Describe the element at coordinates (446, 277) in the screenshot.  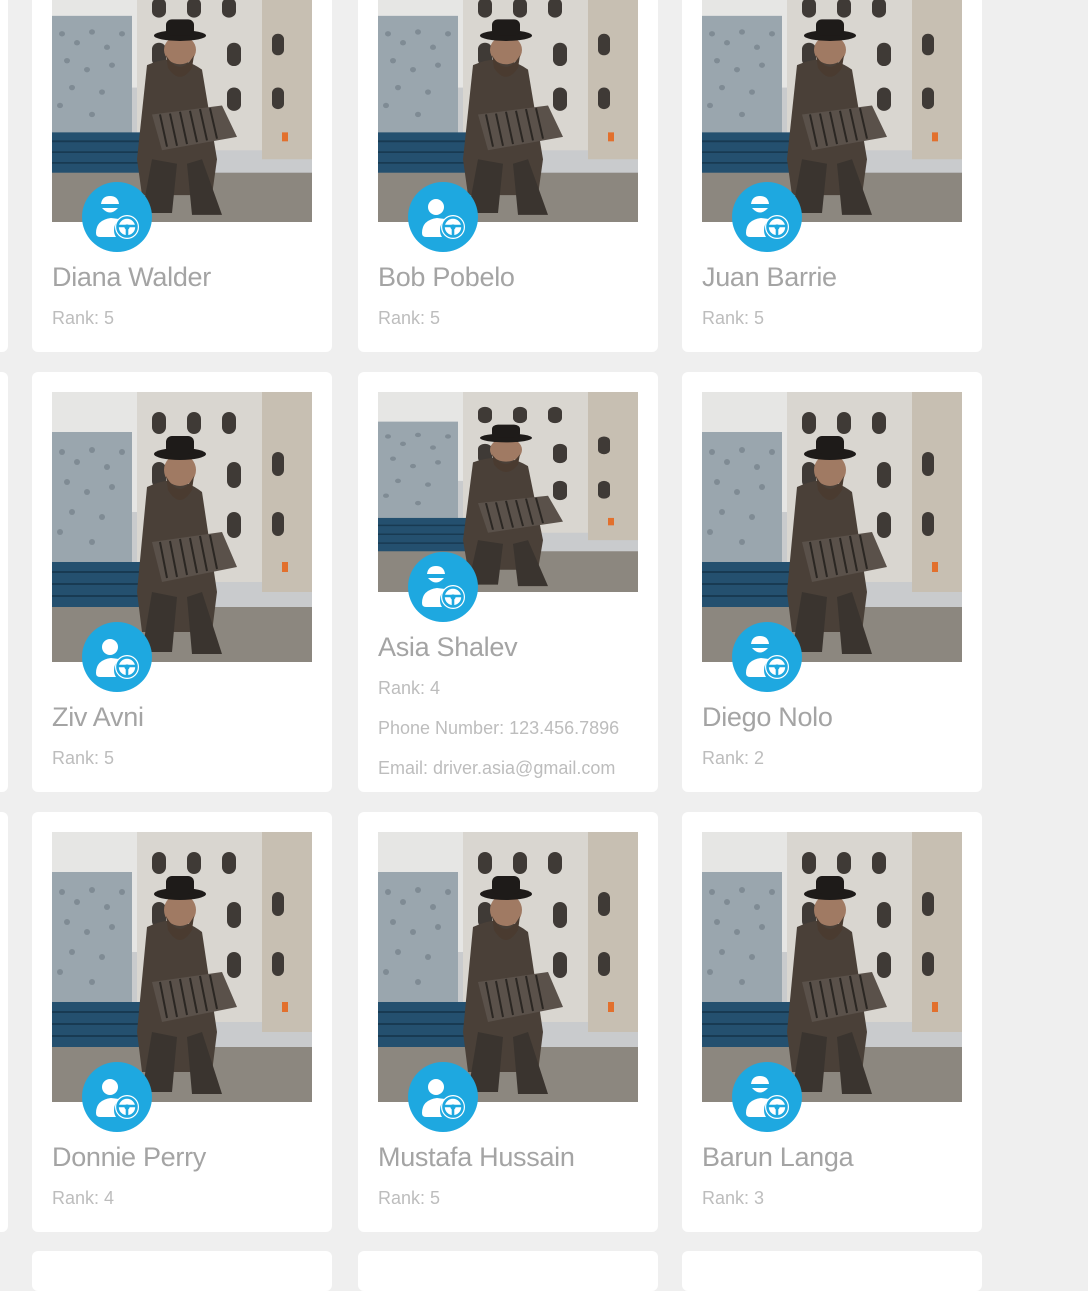
I see `driver-name: Bob Pobelo` at that location.